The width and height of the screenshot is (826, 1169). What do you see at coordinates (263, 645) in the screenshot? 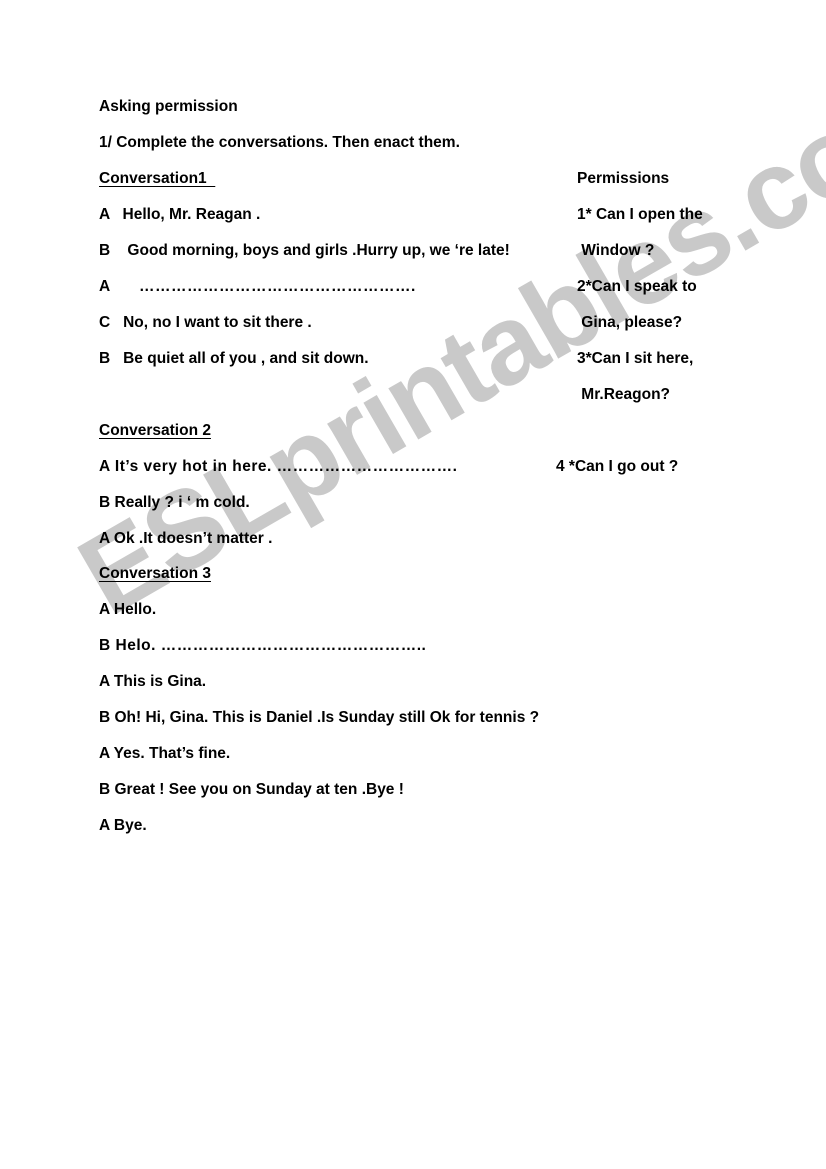
I see `conversation-3-line-2: B Helo. …………………………………………..` at bounding box center [263, 645].